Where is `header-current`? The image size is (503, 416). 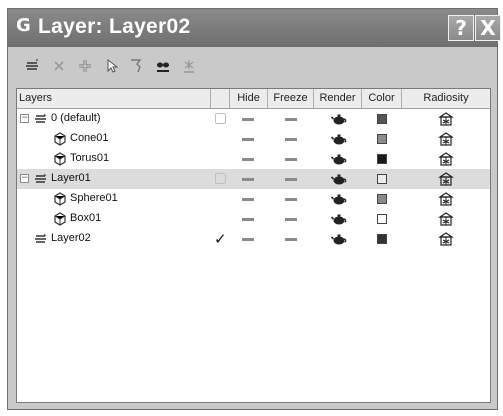 header-current is located at coordinates (220, 98).